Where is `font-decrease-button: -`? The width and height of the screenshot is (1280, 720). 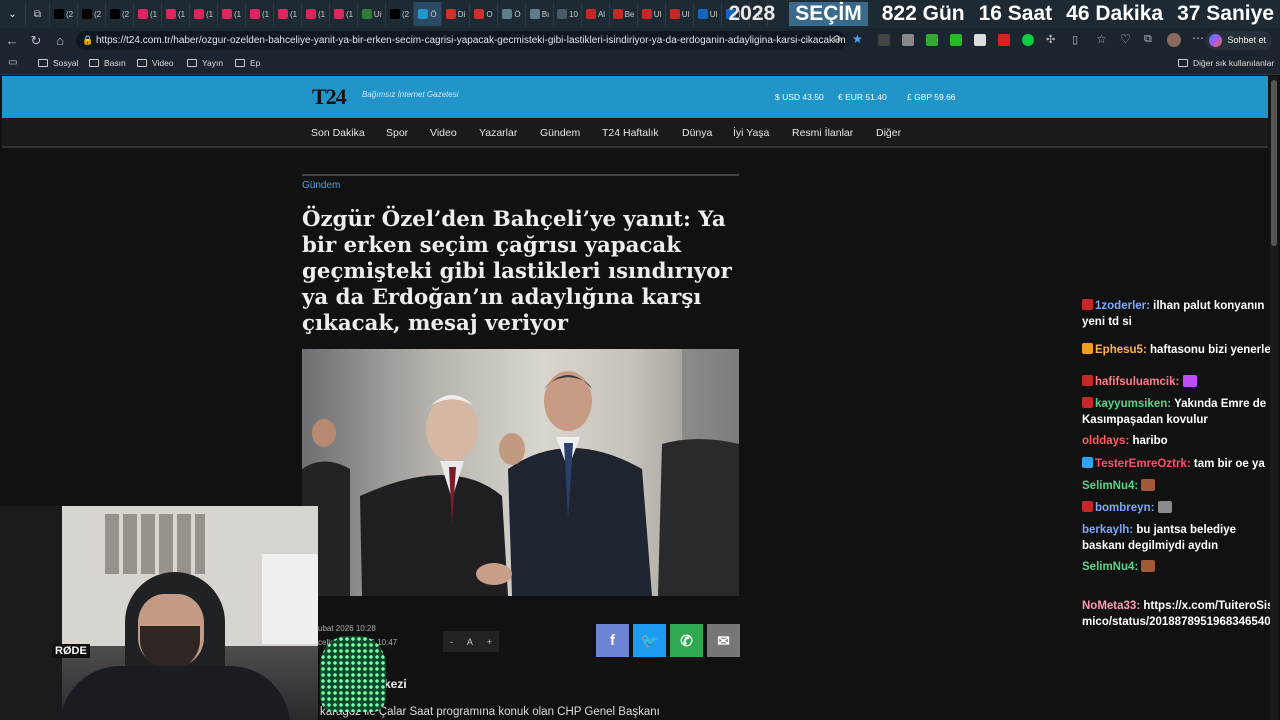 font-decrease-button: - is located at coordinates (451, 642).